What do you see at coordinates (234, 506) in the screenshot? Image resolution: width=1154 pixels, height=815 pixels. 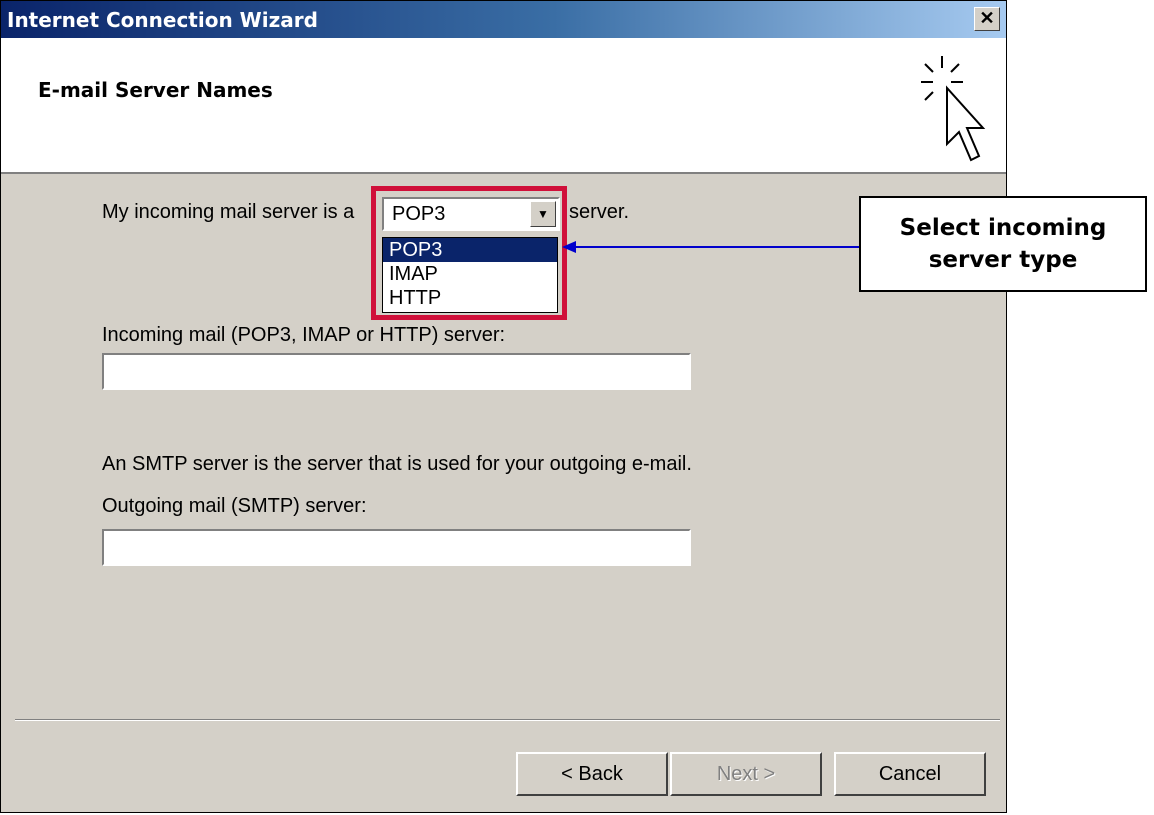 I see `outgoing-server-label: Outgoing mail (SMTP) server:` at bounding box center [234, 506].